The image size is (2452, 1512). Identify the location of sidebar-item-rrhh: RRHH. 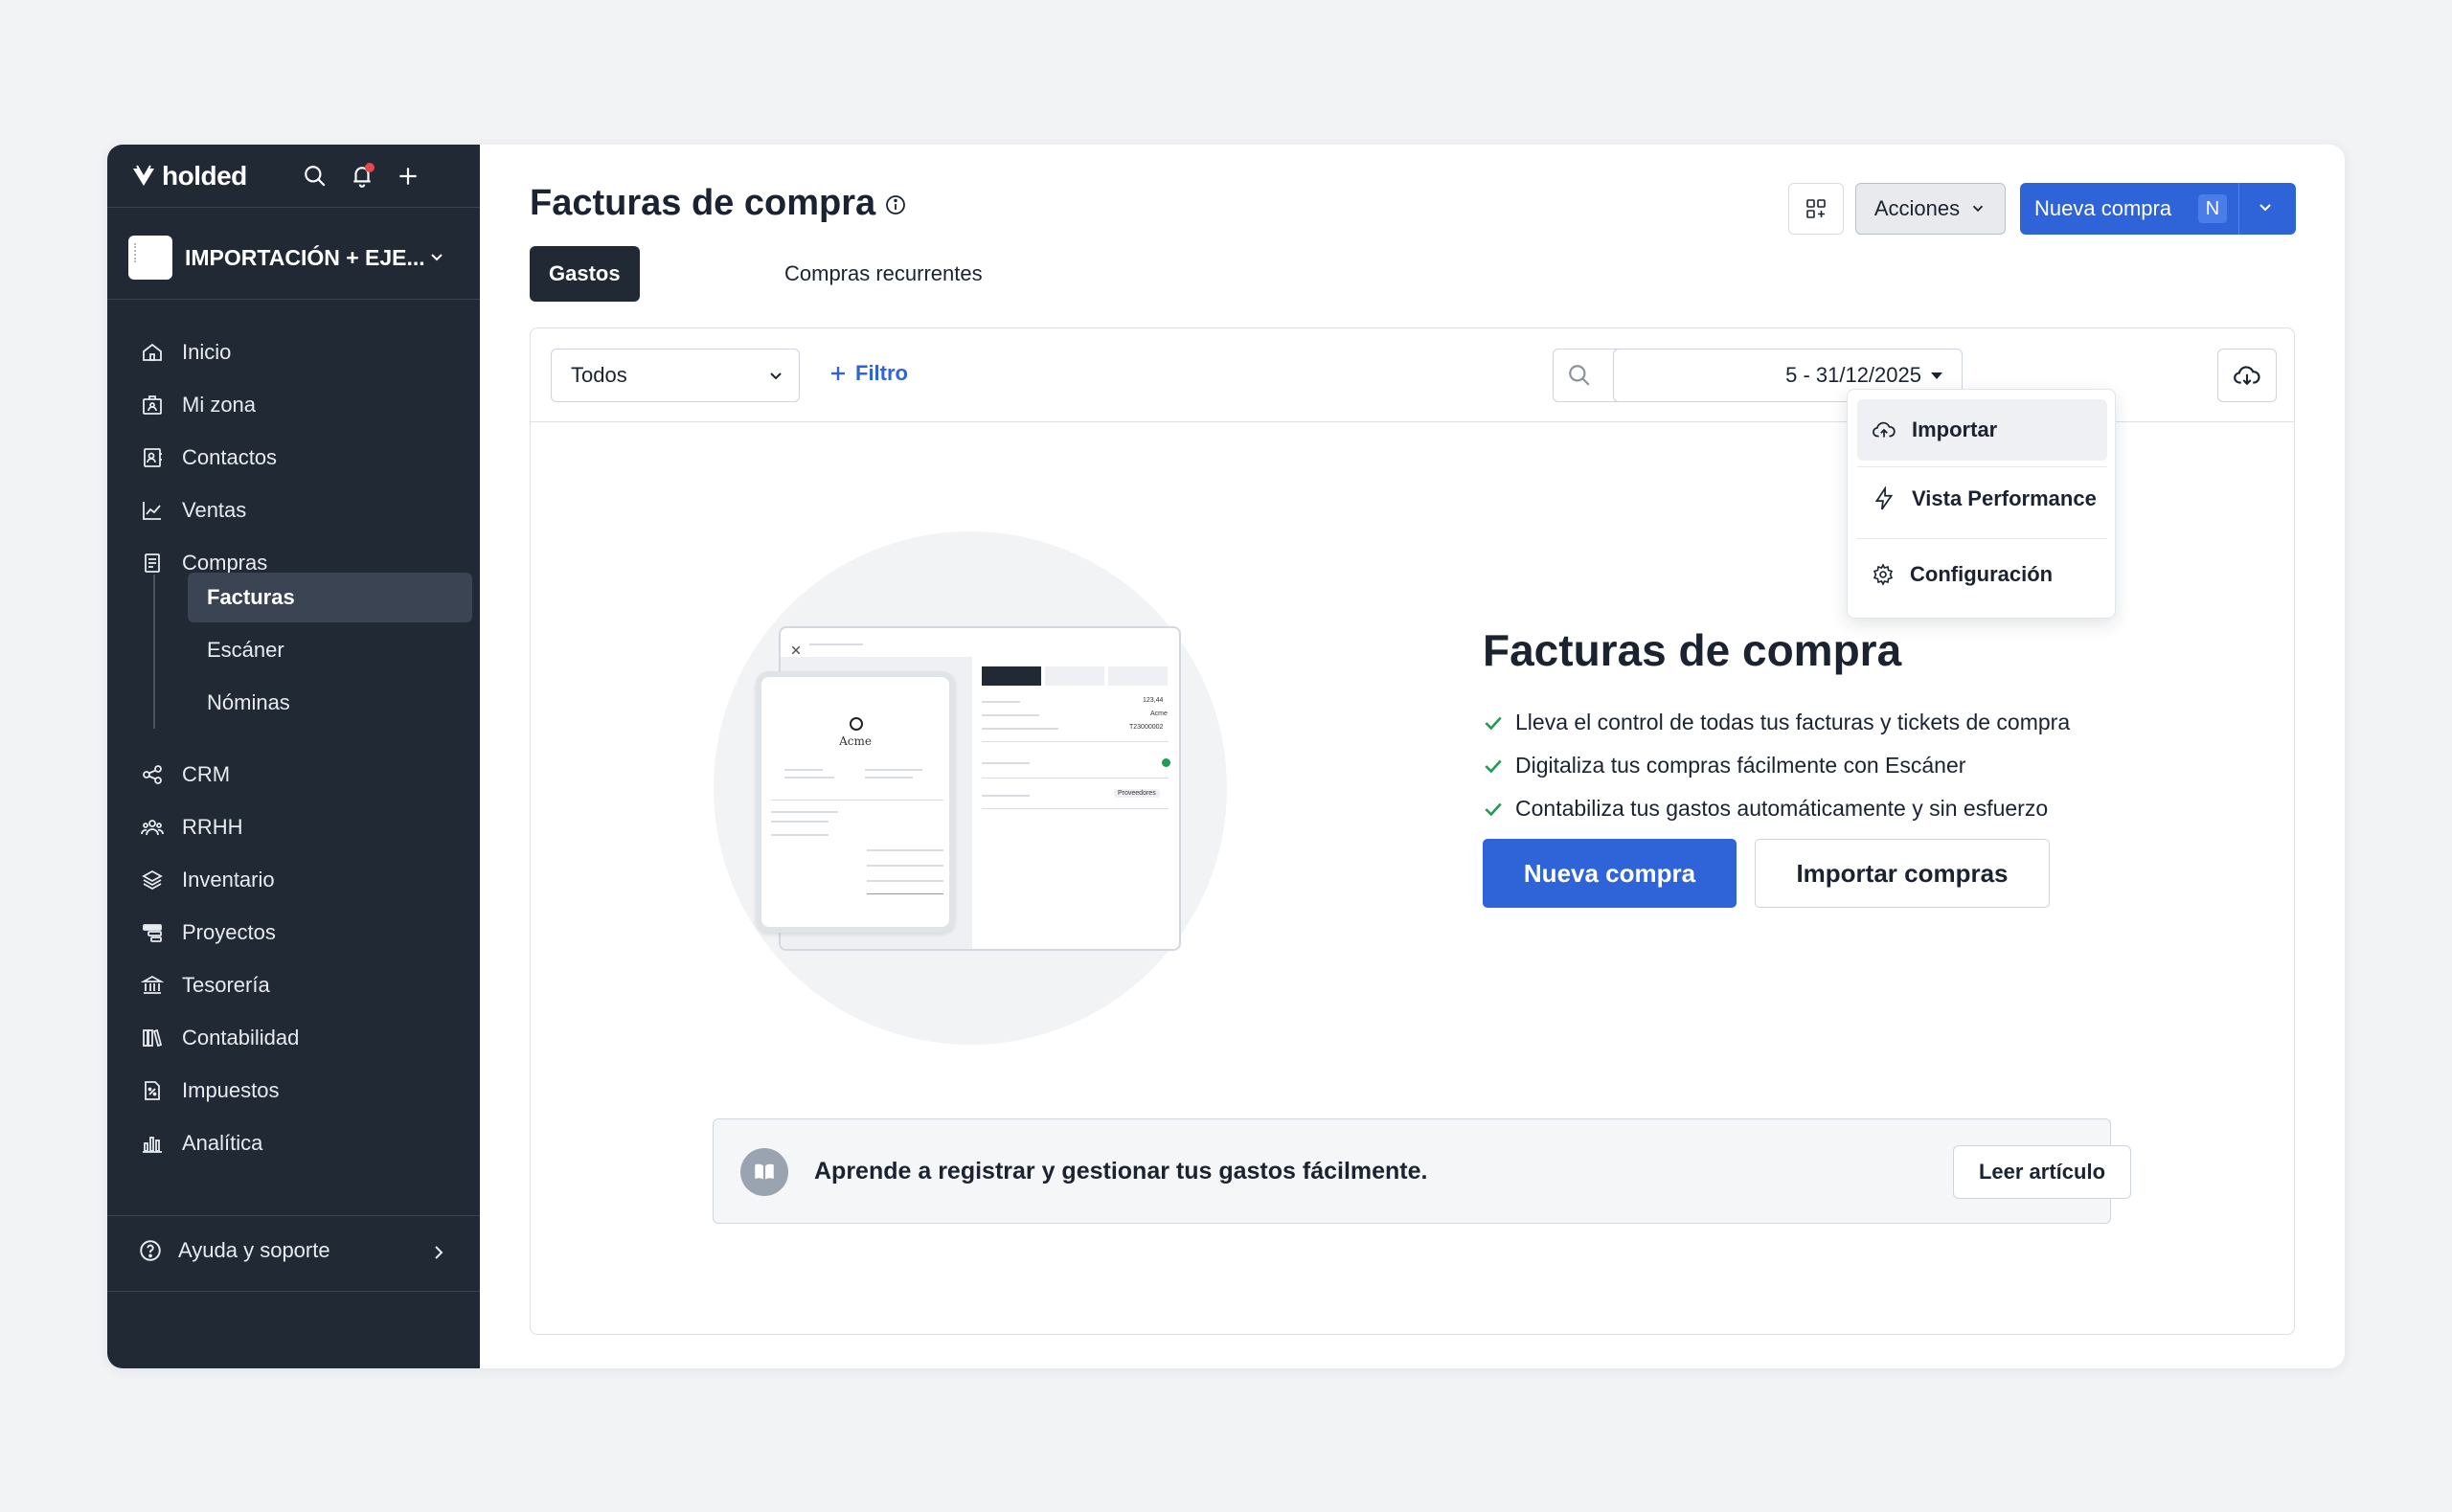
(192, 827).